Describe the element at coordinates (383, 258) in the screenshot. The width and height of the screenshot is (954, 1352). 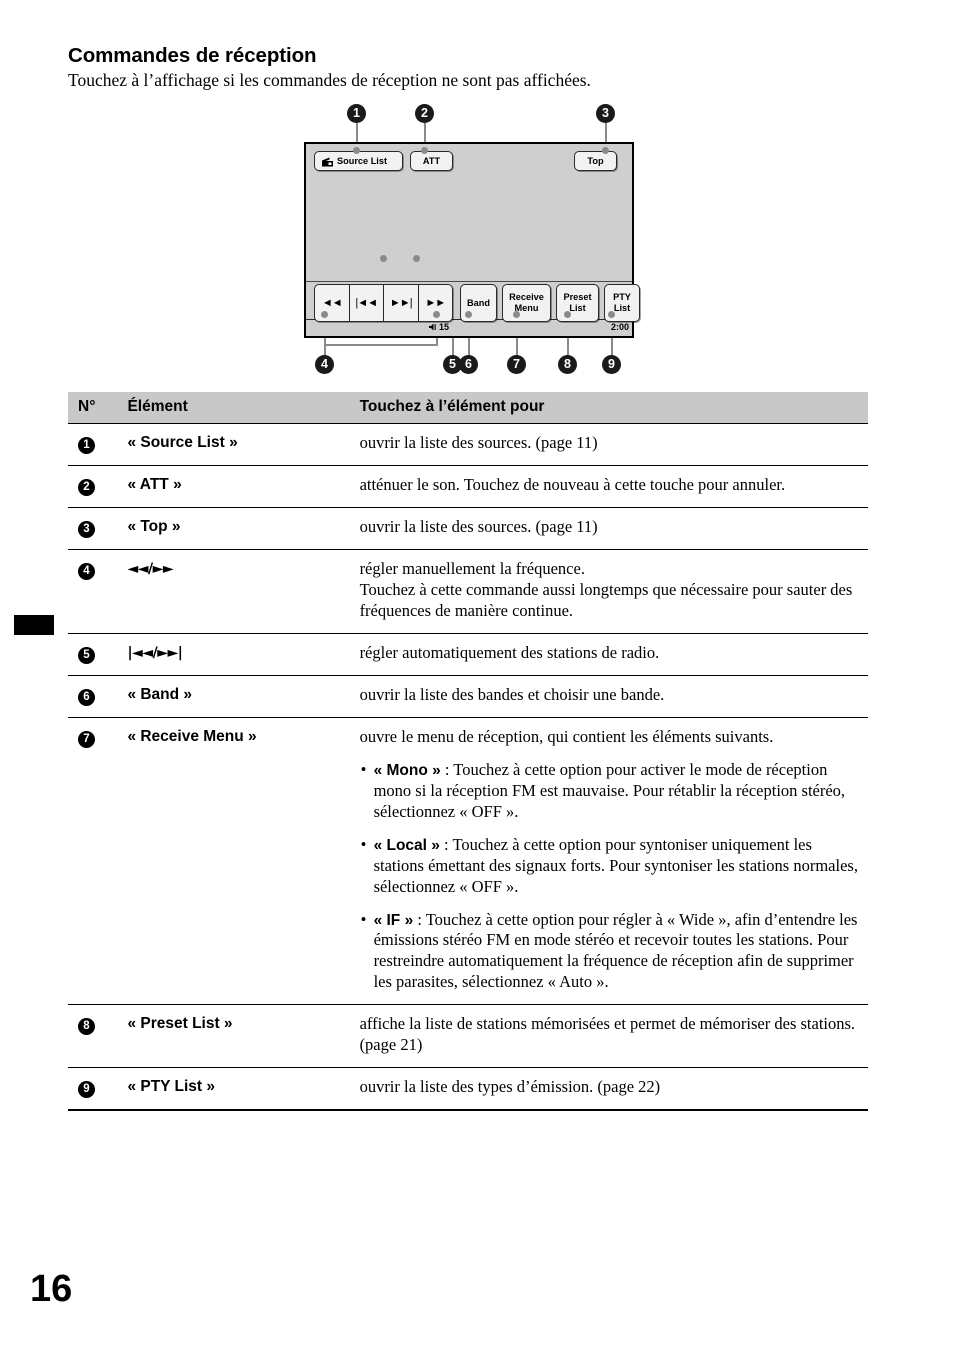
I see `leader-dot-5a` at that location.